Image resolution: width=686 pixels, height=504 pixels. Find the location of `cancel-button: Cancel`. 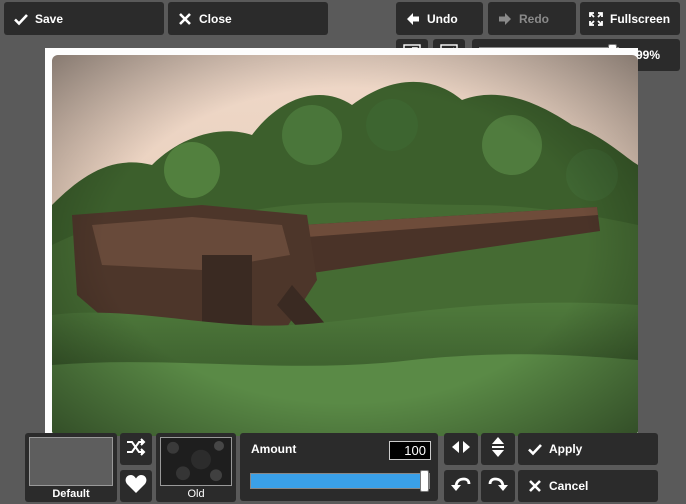

cancel-button: Cancel is located at coordinates (588, 486).